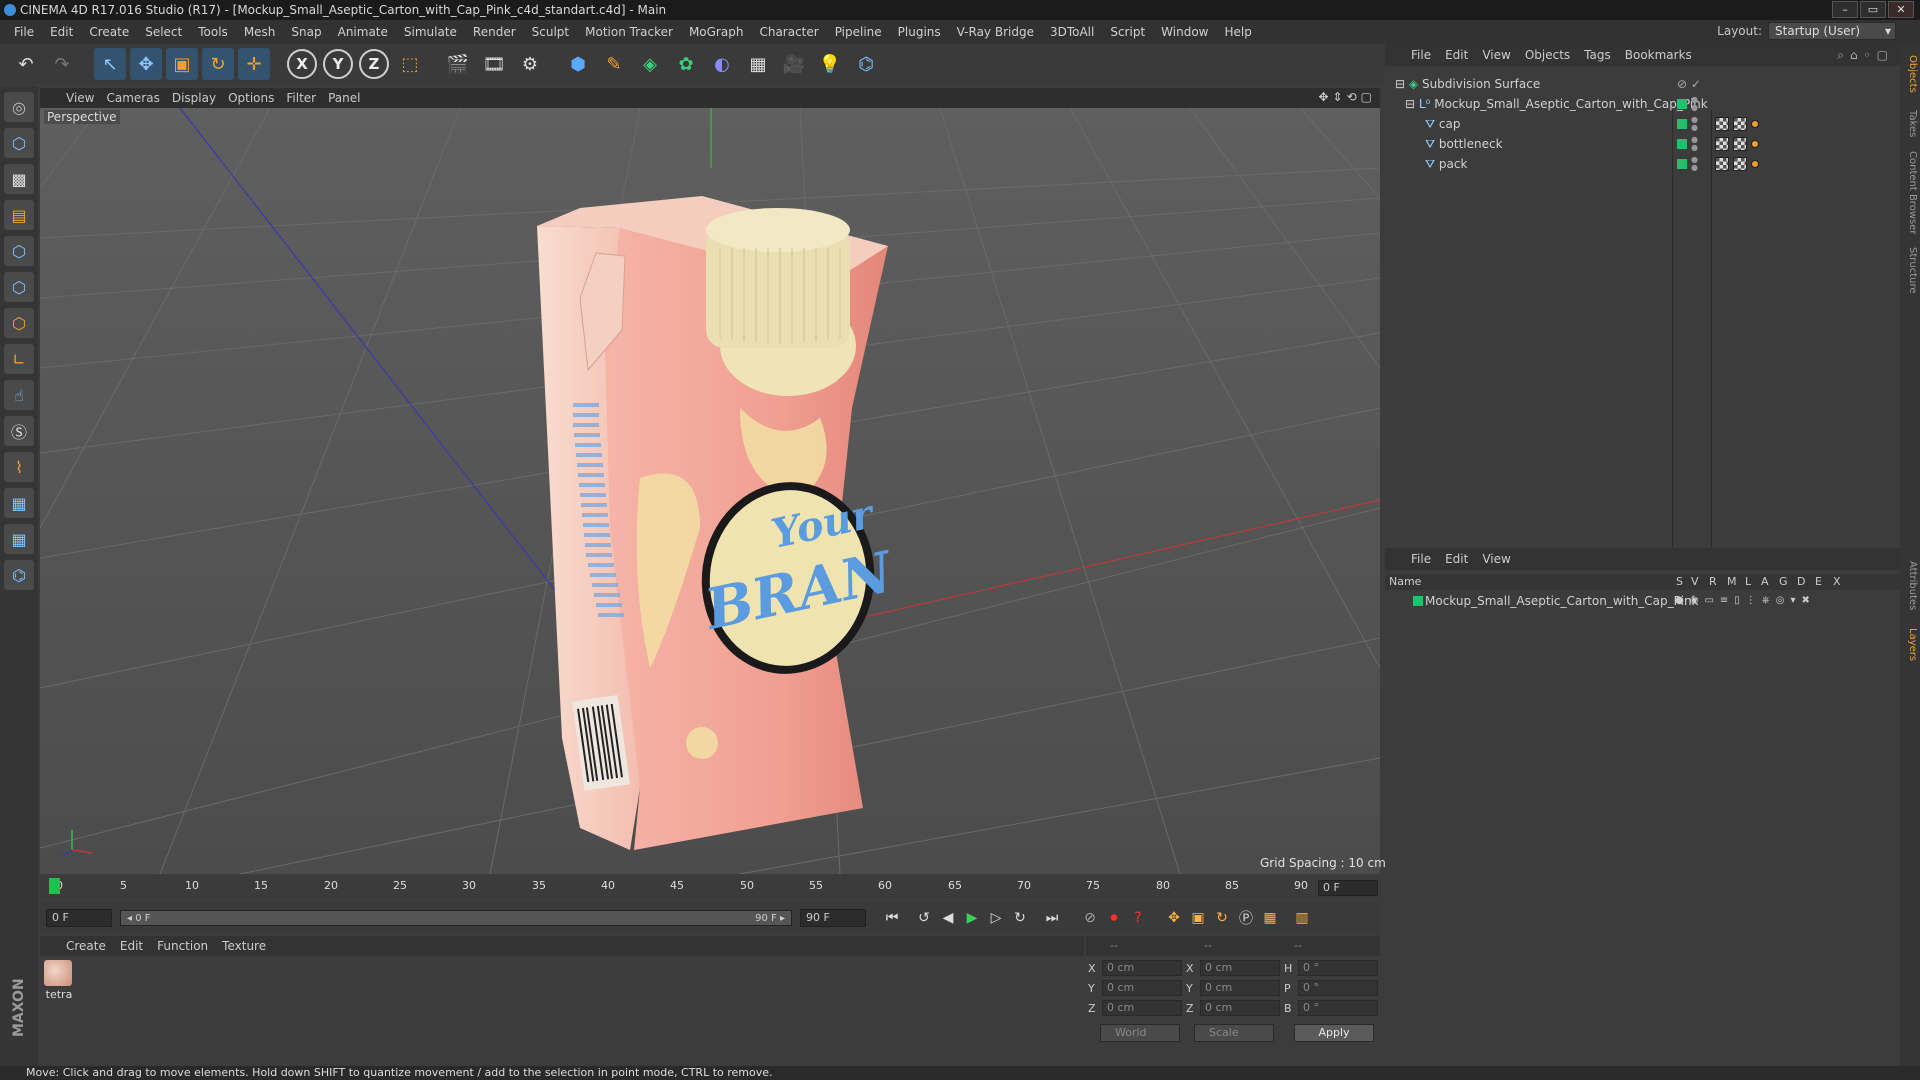  Describe the element at coordinates (1873, 9) in the screenshot. I see `maximize-button: ▭` at that location.